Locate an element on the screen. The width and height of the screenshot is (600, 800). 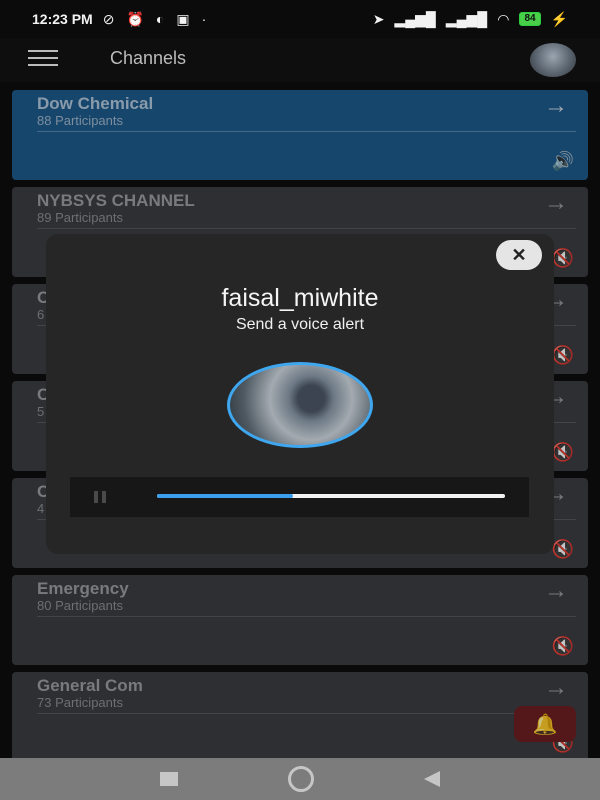
close-button: ✕ is located at coordinates (519, 255).